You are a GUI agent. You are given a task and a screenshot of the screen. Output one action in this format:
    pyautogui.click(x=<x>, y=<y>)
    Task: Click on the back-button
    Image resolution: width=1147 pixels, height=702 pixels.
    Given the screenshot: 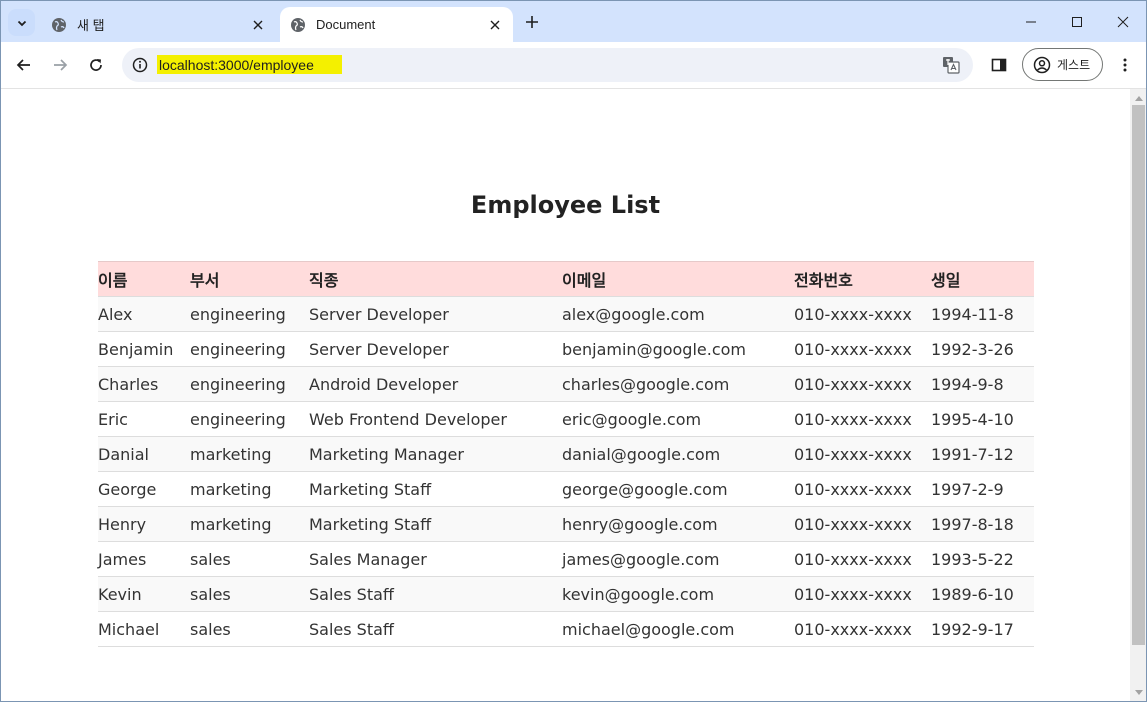 What is the action you would take?
    pyautogui.click(x=24, y=65)
    